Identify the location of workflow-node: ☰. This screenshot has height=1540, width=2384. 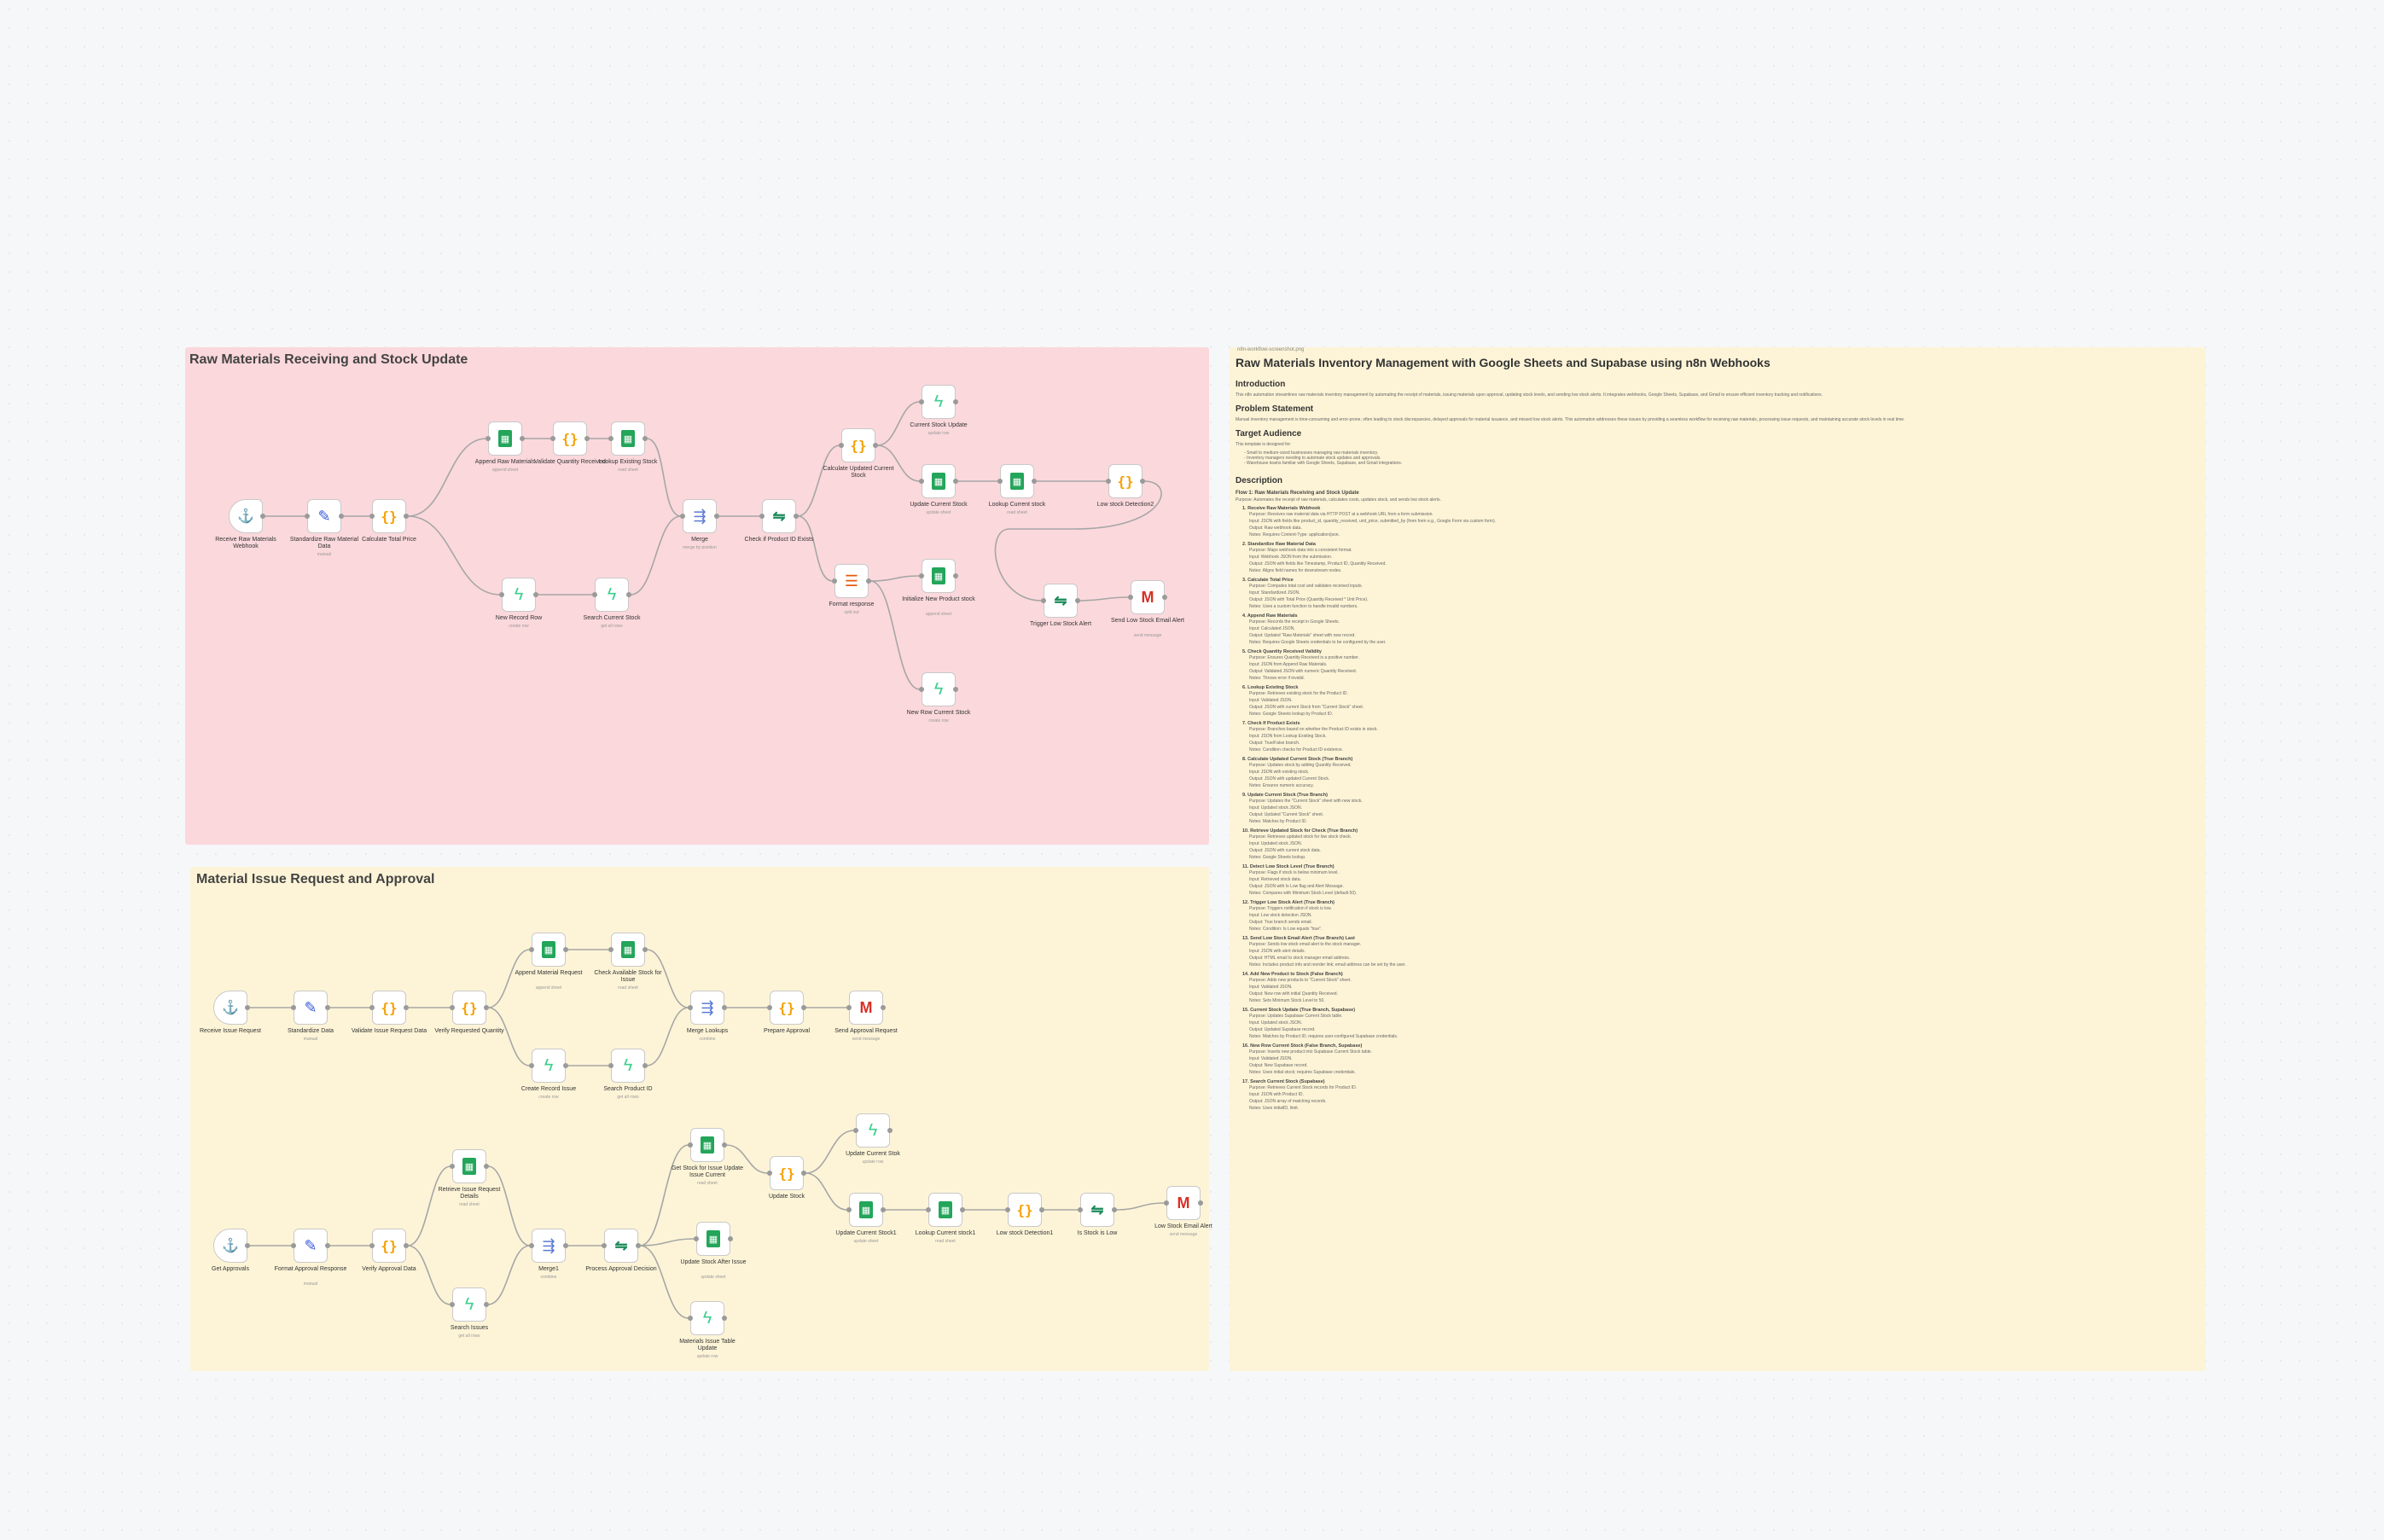
(852, 581).